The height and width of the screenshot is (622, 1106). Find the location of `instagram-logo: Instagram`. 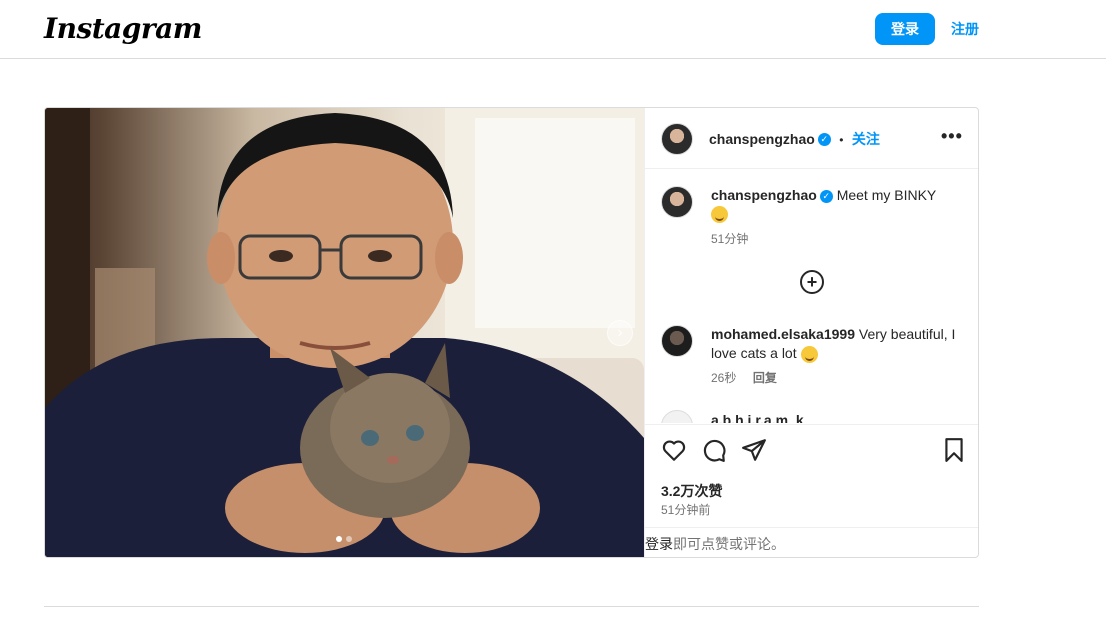

instagram-logo: Instagram is located at coordinates (123, 28).